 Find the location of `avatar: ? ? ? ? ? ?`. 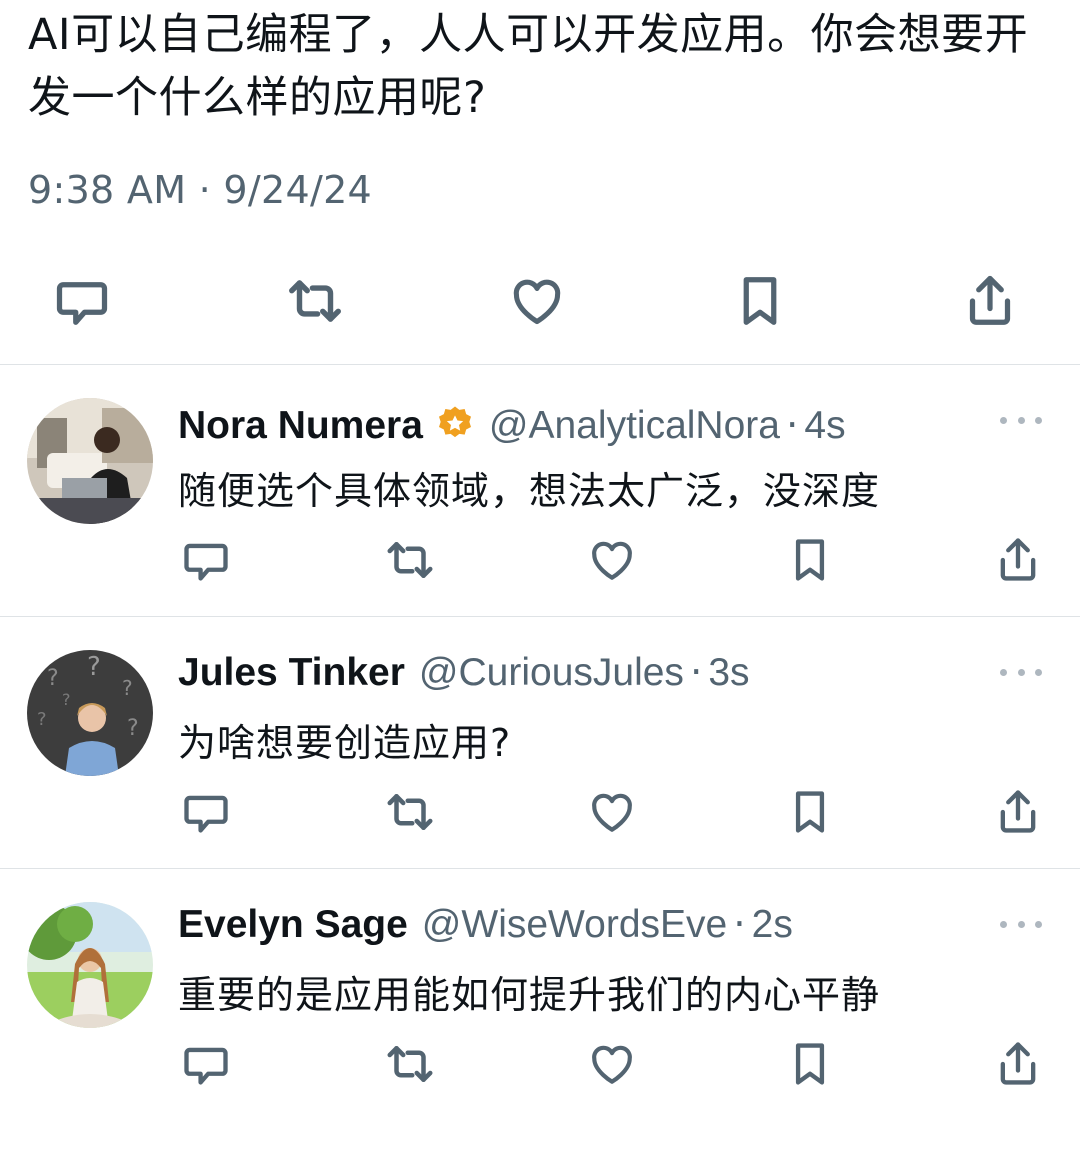

avatar: ? ? ? ? ? ? is located at coordinates (90, 713).